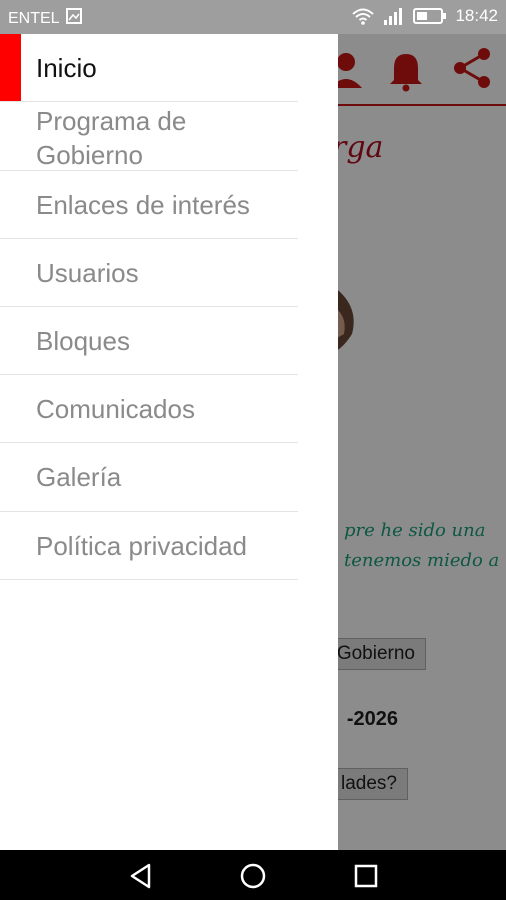 This screenshot has height=900, width=506. I want to click on status-bar: ENTEL 18:42, so click(253, 17).